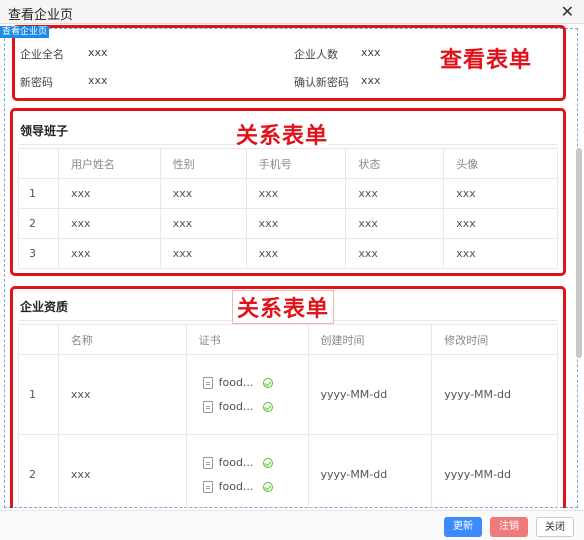 The height and width of the screenshot is (540, 584). I want to click on column-header: 用户姓名, so click(109, 163).